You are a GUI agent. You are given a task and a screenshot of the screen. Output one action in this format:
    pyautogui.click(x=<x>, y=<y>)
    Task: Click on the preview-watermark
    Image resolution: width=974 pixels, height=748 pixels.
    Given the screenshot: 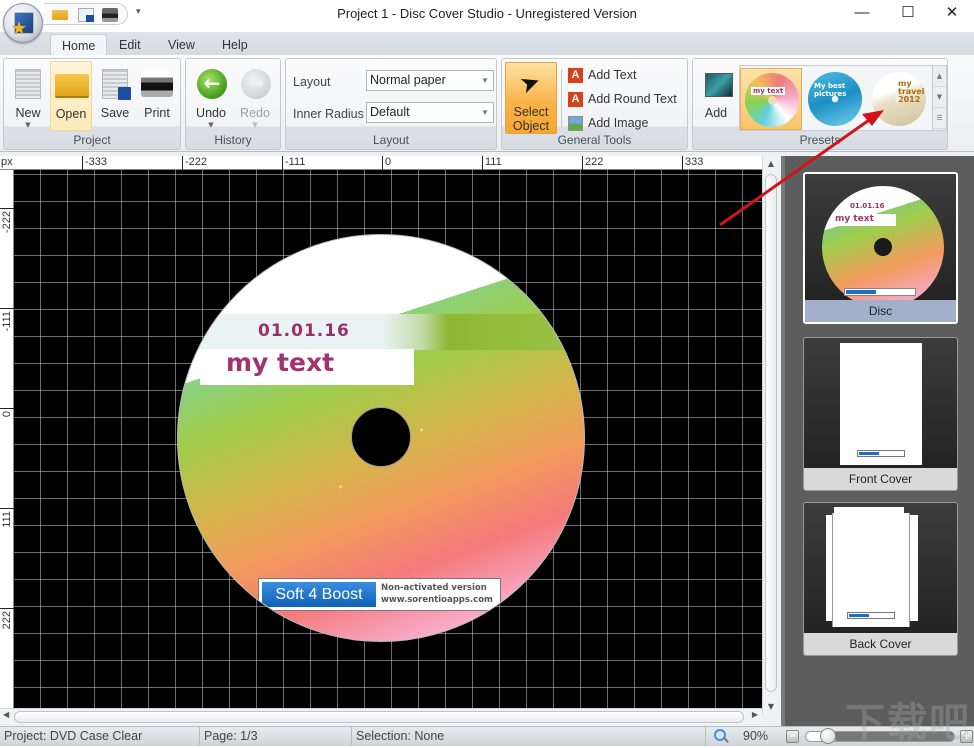 What is the action you would take?
    pyautogui.click(x=881, y=453)
    